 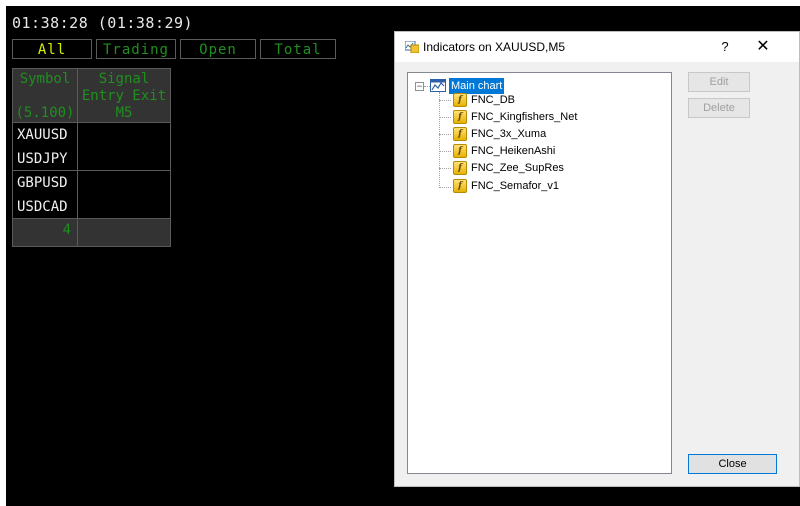 I want to click on symbol-count-label: (5.100), so click(x=45, y=113).